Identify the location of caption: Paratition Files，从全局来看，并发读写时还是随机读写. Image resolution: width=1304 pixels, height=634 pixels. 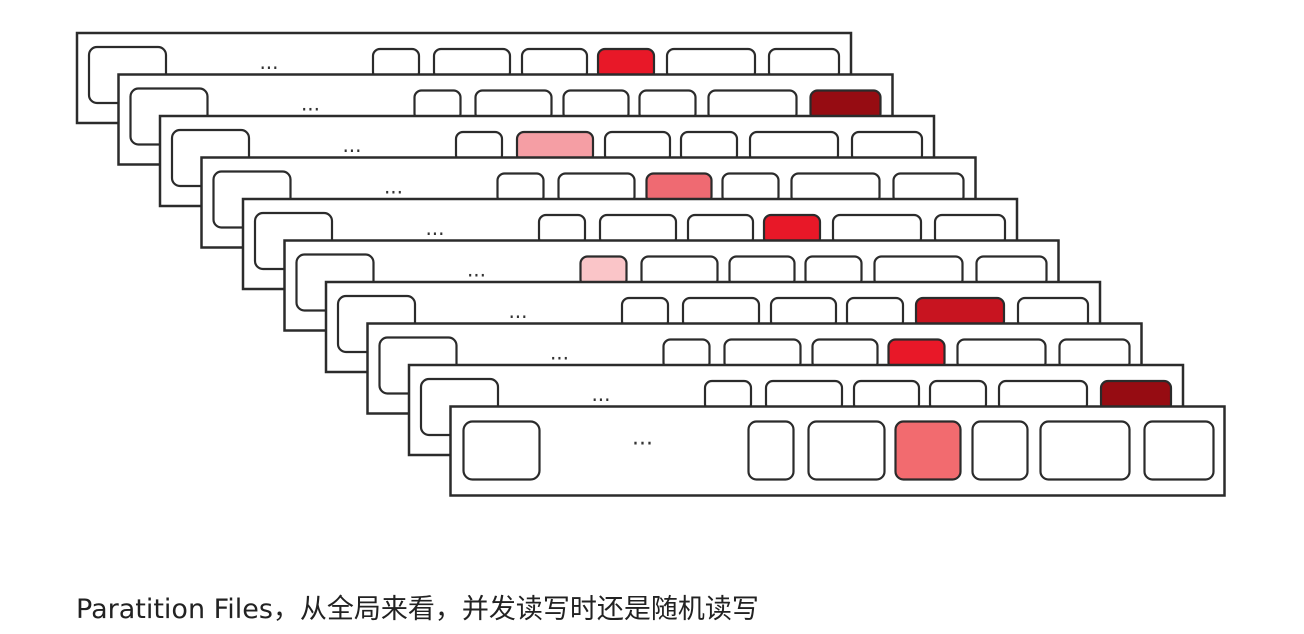
(417, 609).